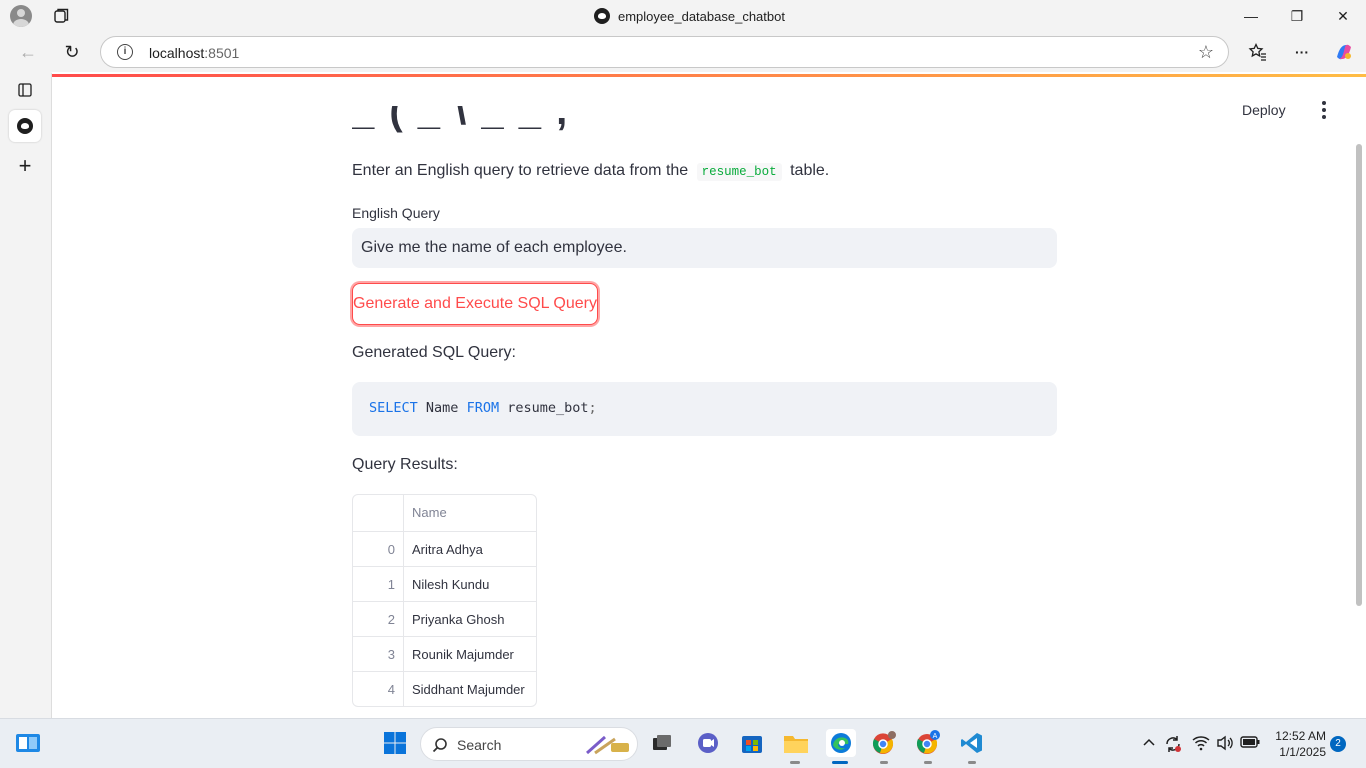 The width and height of the screenshot is (1366, 768). What do you see at coordinates (475, 304) in the screenshot?
I see `generate-execute-button: Generate and Execute SQL Query` at bounding box center [475, 304].